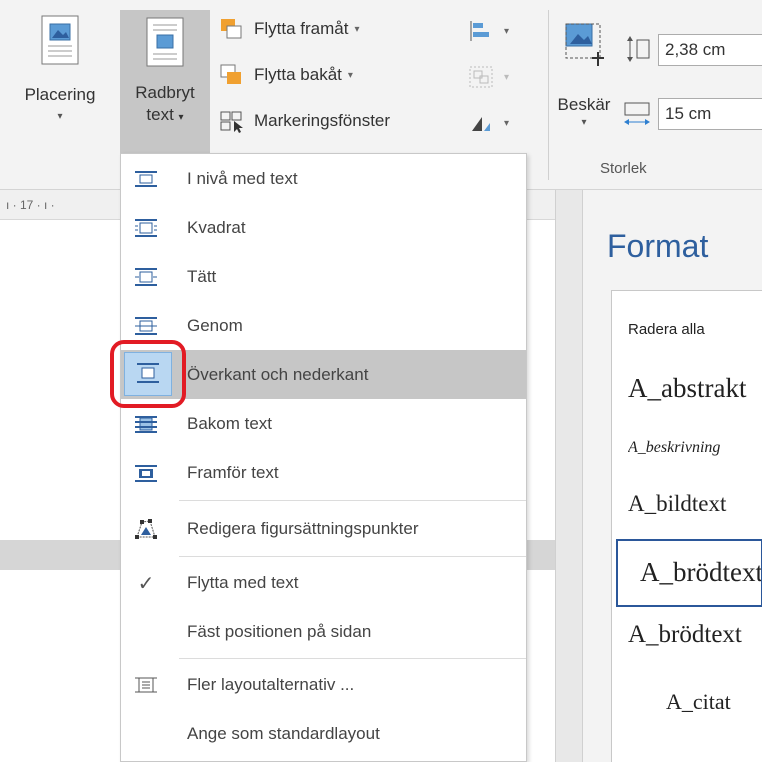 The width and height of the screenshot is (762, 762). Describe the element at coordinates (298, 74) in the screenshot. I see `flytta-bakat-label: Flytta bakåt` at that location.